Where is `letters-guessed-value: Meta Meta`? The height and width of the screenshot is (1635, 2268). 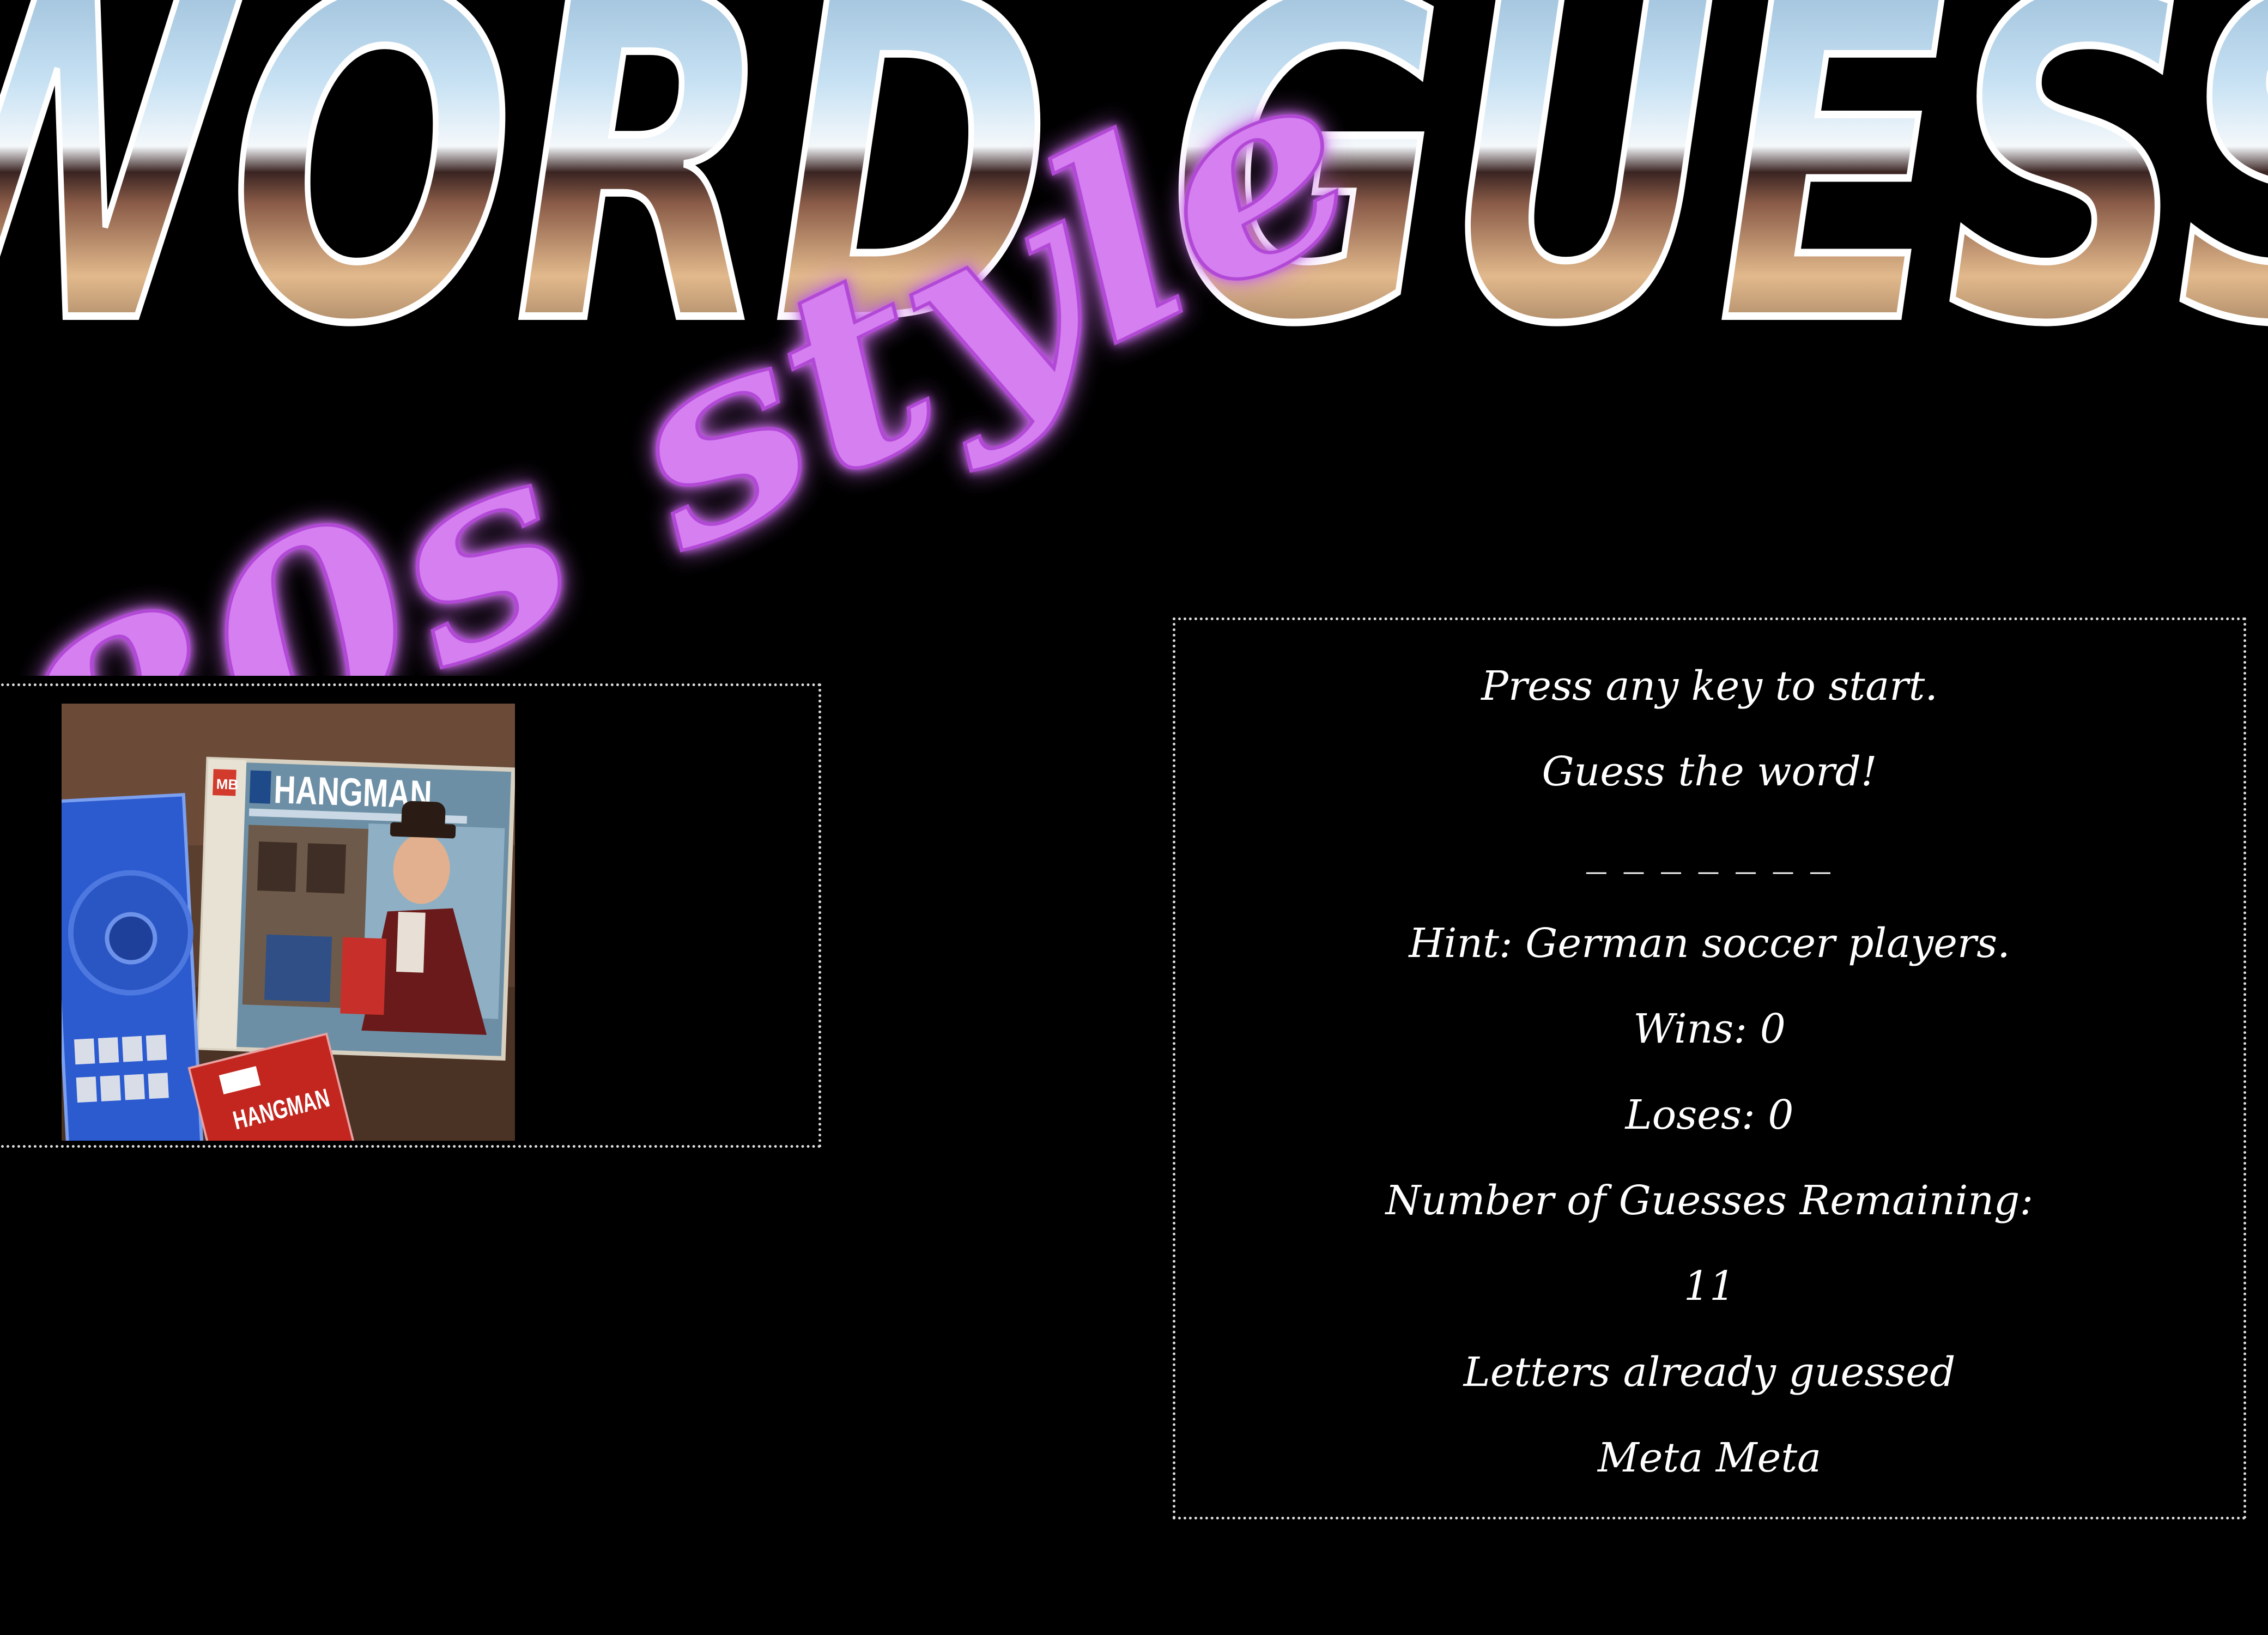 letters-guessed-value: Meta Meta is located at coordinates (1710, 1457).